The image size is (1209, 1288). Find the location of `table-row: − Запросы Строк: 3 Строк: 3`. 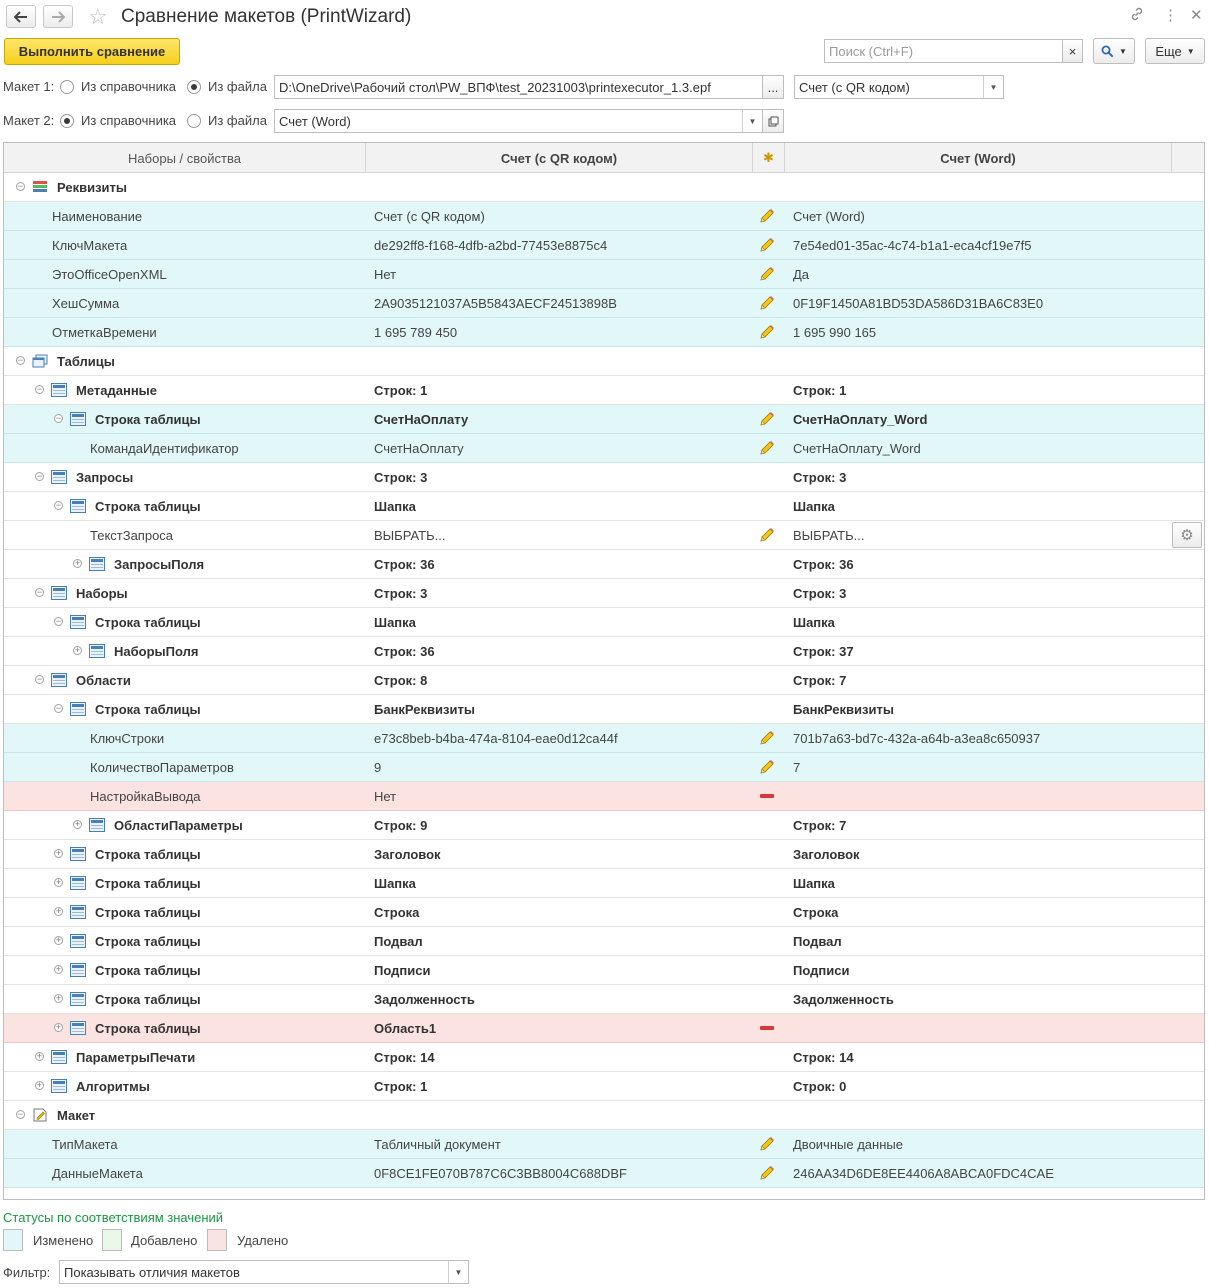

table-row: − Запросы Строк: 3 Строк: 3 is located at coordinates (604, 477).